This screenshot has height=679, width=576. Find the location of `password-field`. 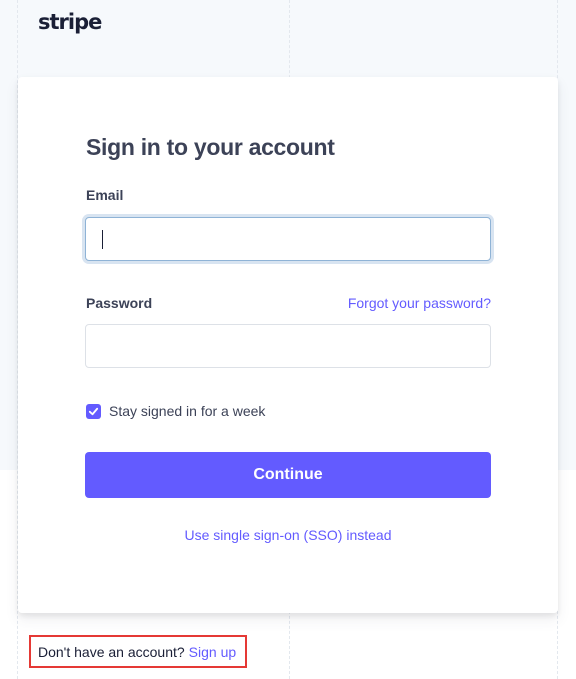

password-field is located at coordinates (288, 346).